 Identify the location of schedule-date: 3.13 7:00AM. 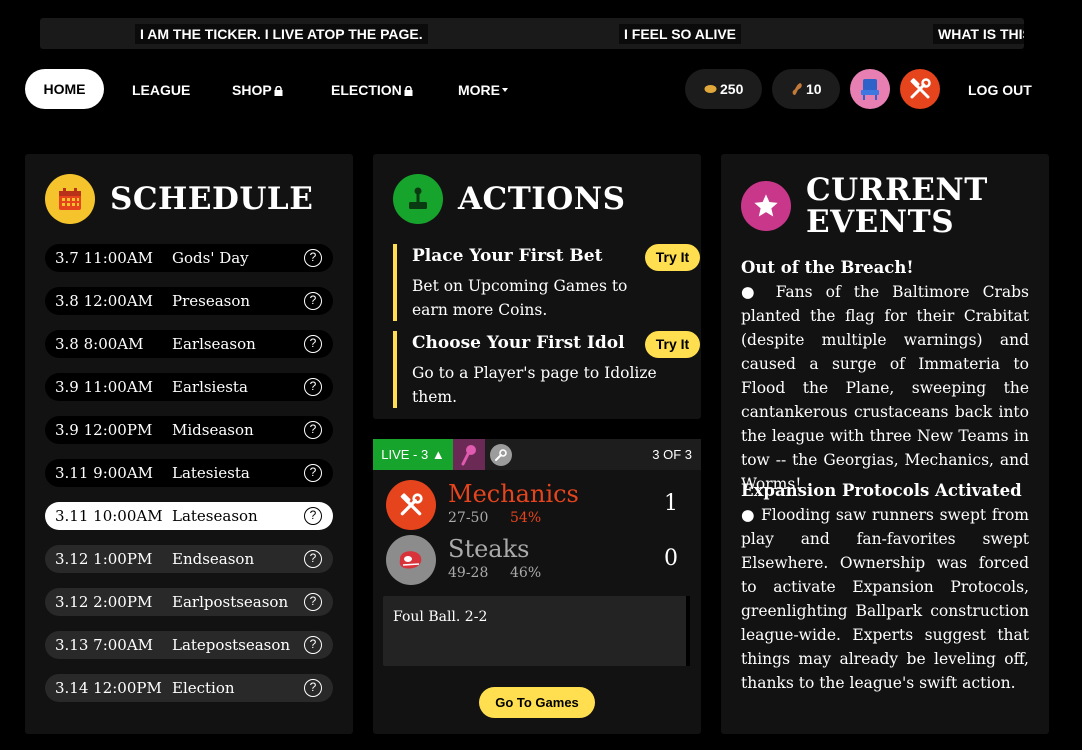
(104, 645).